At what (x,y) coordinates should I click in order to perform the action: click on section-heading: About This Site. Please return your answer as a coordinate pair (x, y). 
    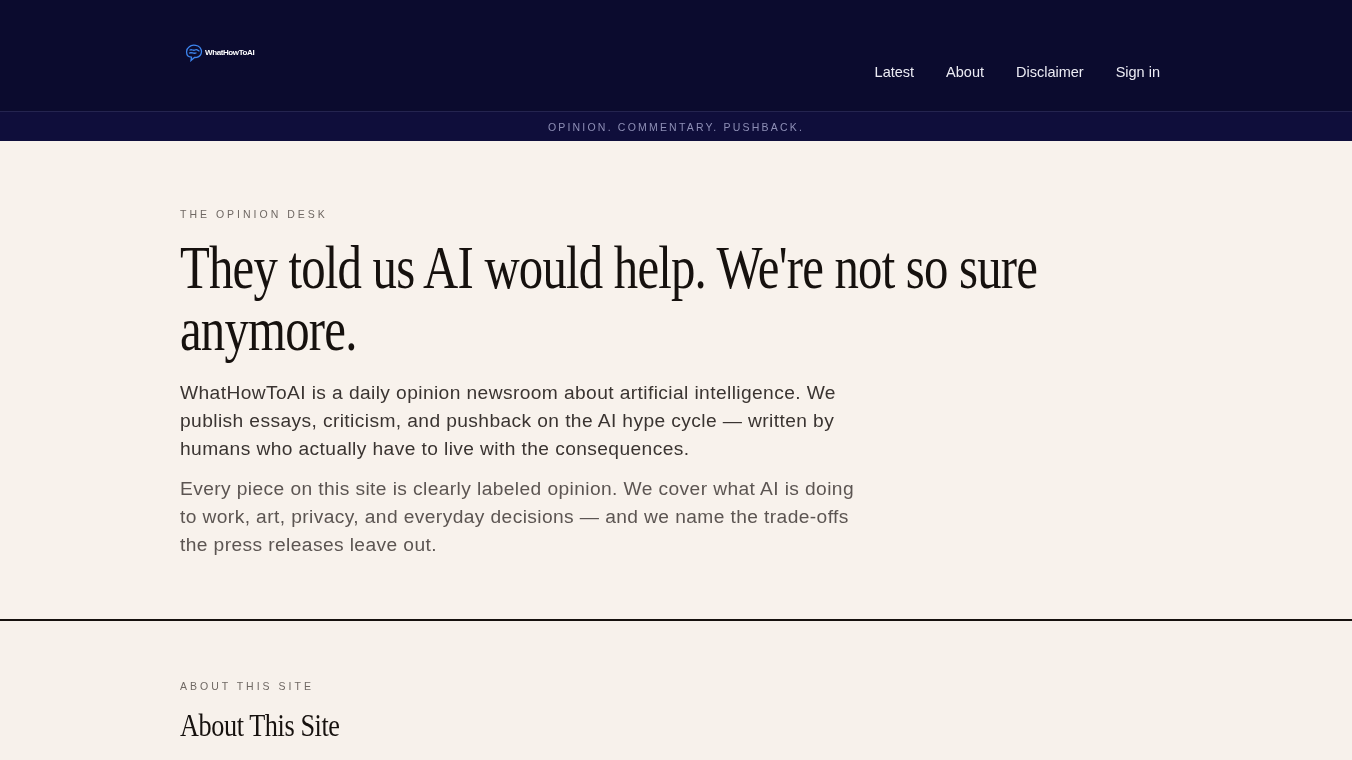
    Looking at the image, I should click on (260, 725).